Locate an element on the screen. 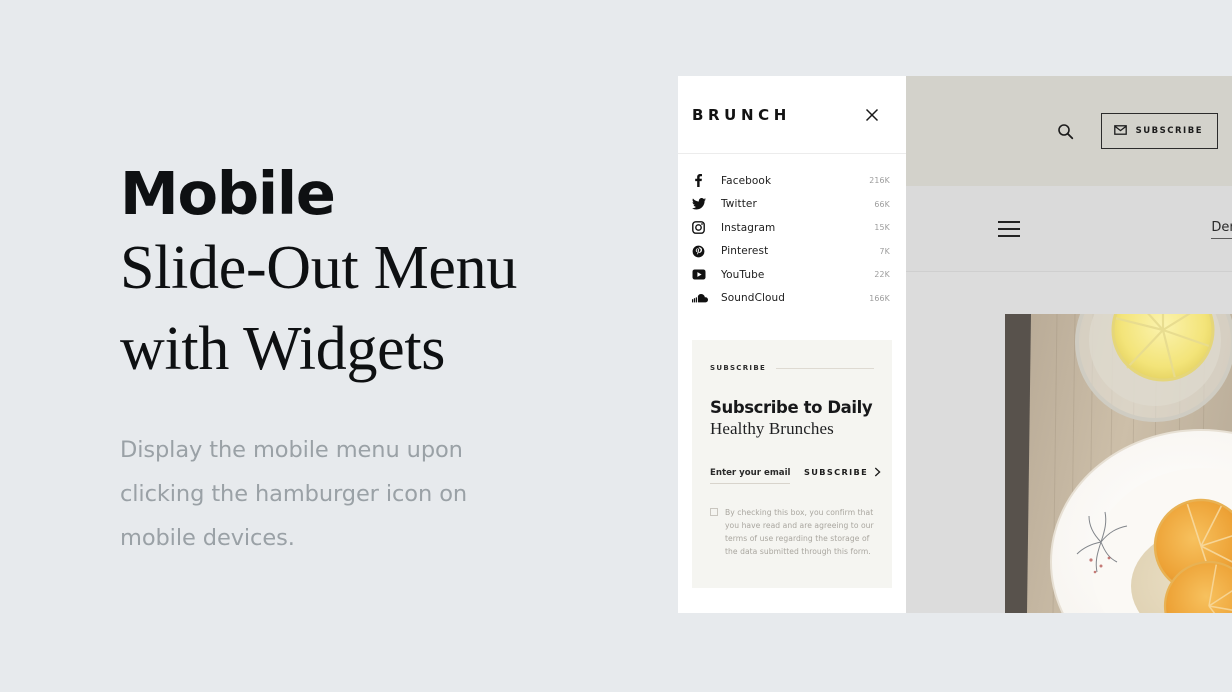 The width and height of the screenshot is (1232, 692). widget-subscribe-button: SUBSCRIBE is located at coordinates (842, 474).